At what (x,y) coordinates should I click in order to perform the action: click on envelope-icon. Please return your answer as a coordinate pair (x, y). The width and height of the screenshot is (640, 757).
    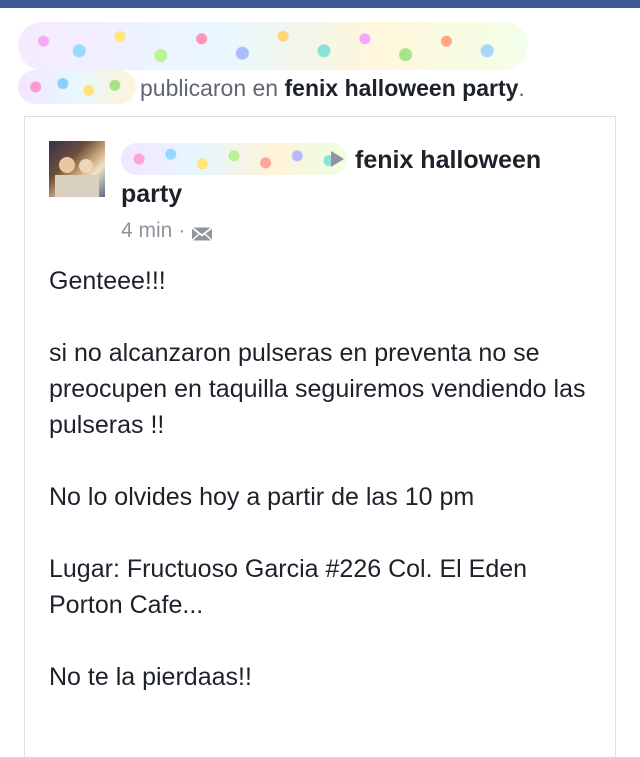
    Looking at the image, I should click on (202, 232).